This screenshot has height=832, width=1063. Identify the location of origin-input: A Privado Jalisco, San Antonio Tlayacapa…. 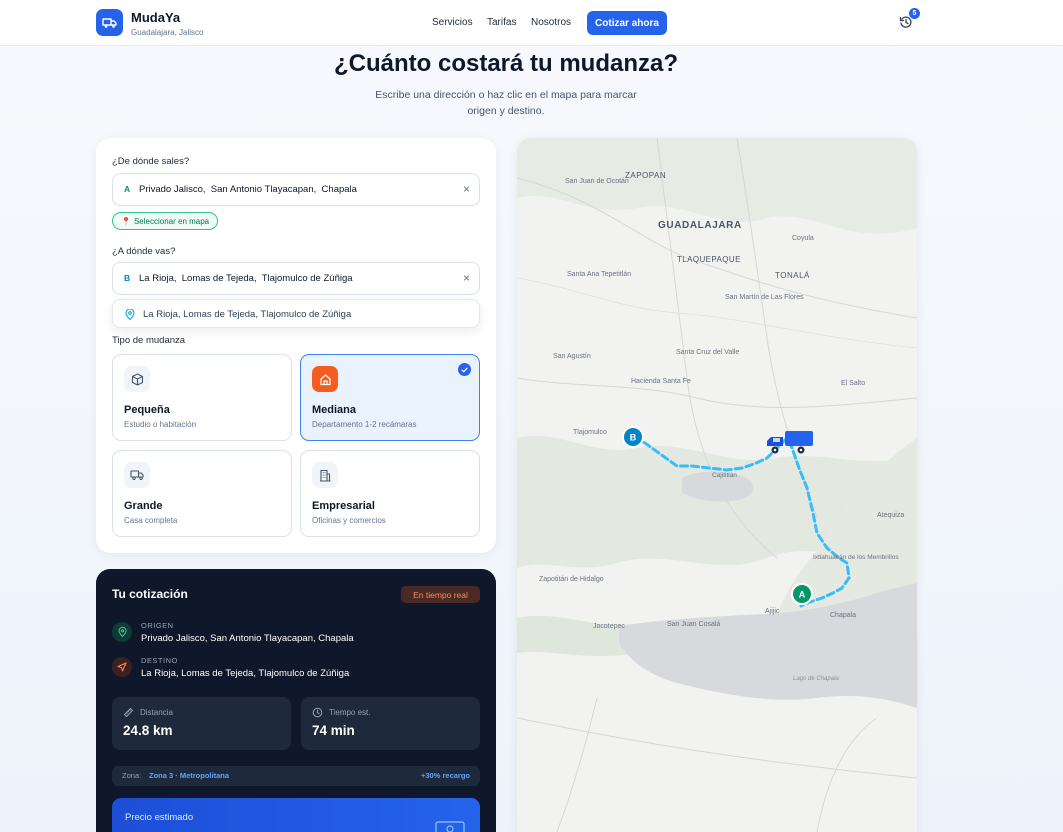
(296, 189).